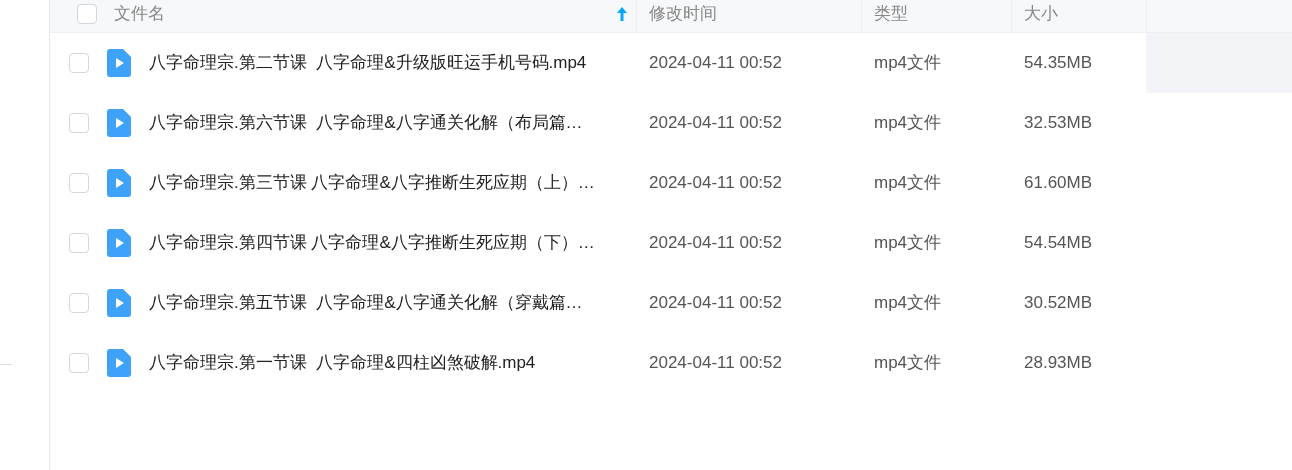 The width and height of the screenshot is (1292, 470). Describe the element at coordinates (1058, 303) in the screenshot. I see `file-size: 30.52MB` at that location.